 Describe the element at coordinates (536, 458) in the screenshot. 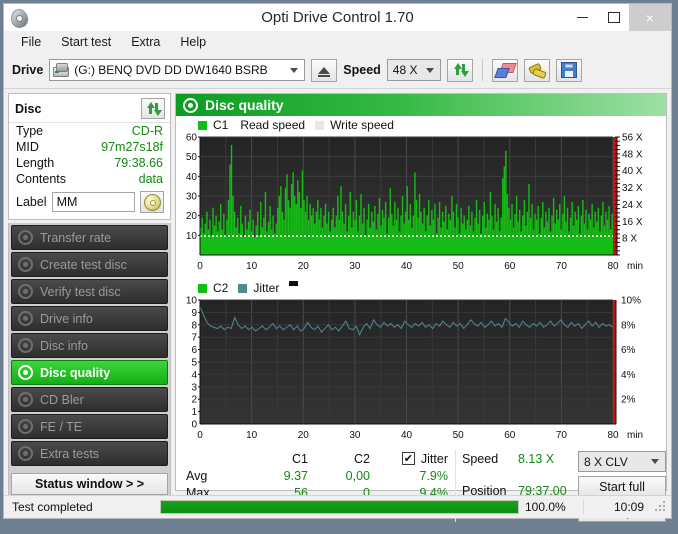

I see `readout-speed-value: 8.13 X` at that location.